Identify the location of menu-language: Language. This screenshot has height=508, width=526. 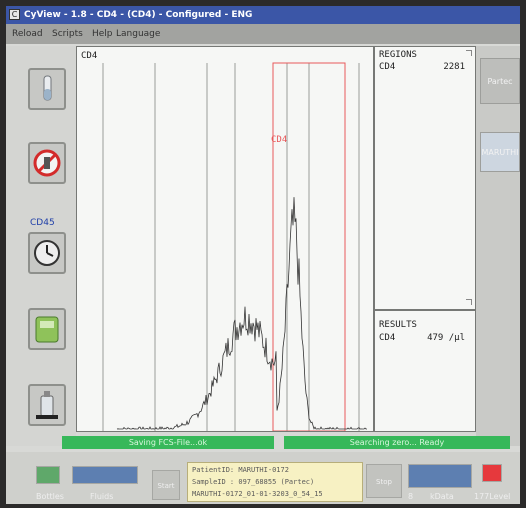
(138, 34).